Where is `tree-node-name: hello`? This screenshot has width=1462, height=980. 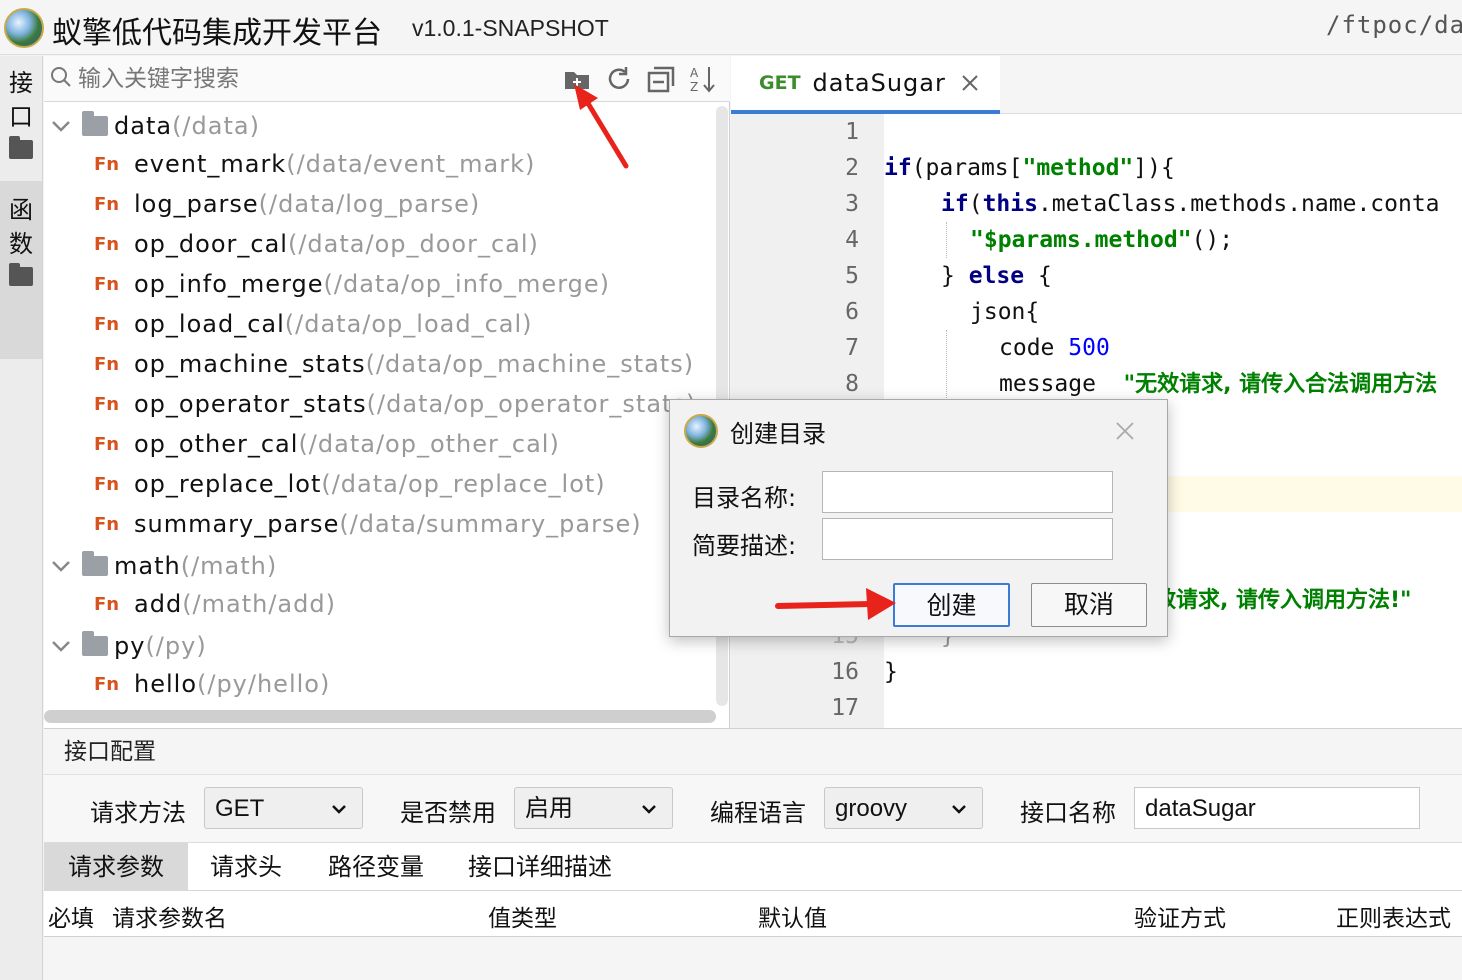
tree-node-name: hello is located at coordinates (165, 684).